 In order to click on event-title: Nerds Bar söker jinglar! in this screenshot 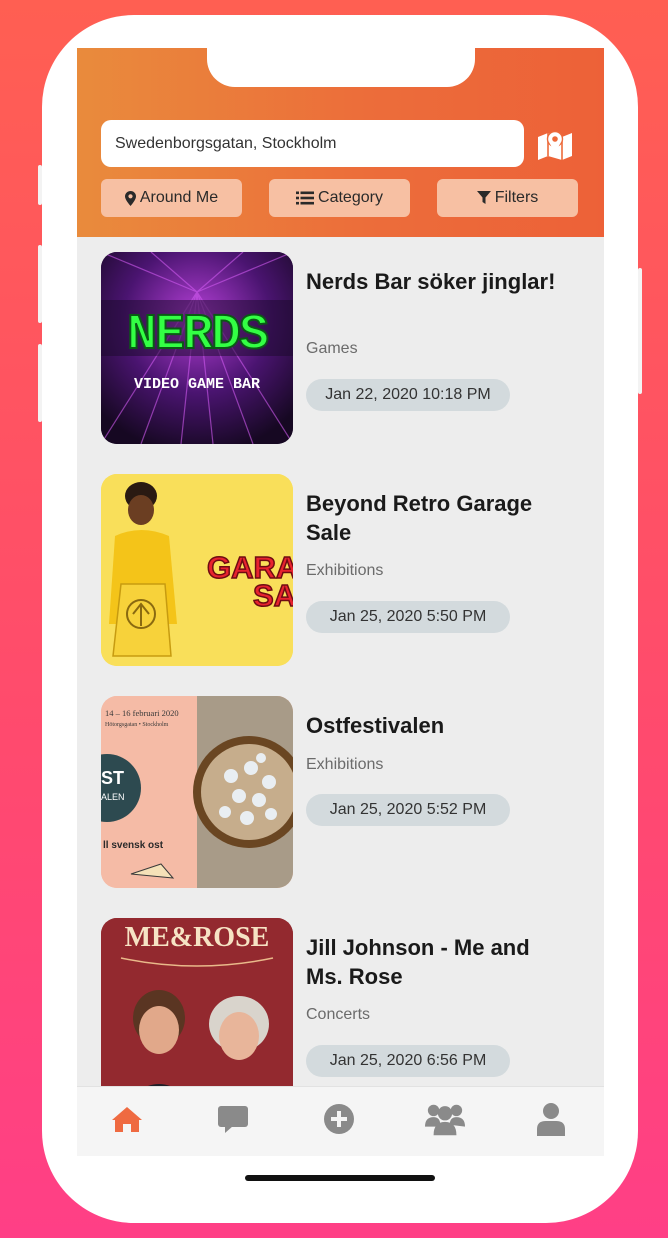, I will do `click(431, 281)`.